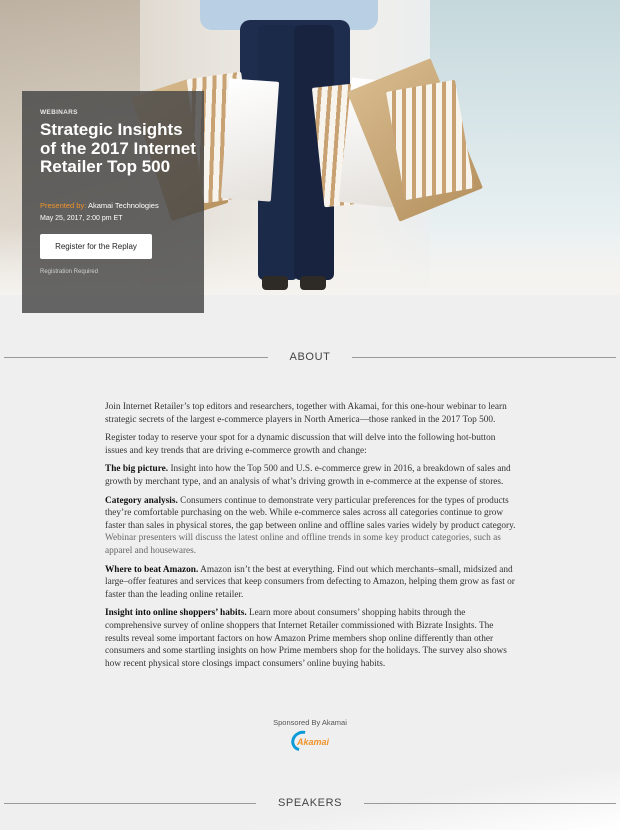 The width and height of the screenshot is (620, 830). Describe the element at coordinates (275, 283) in the screenshot. I see `shopper-shoe-left` at that location.